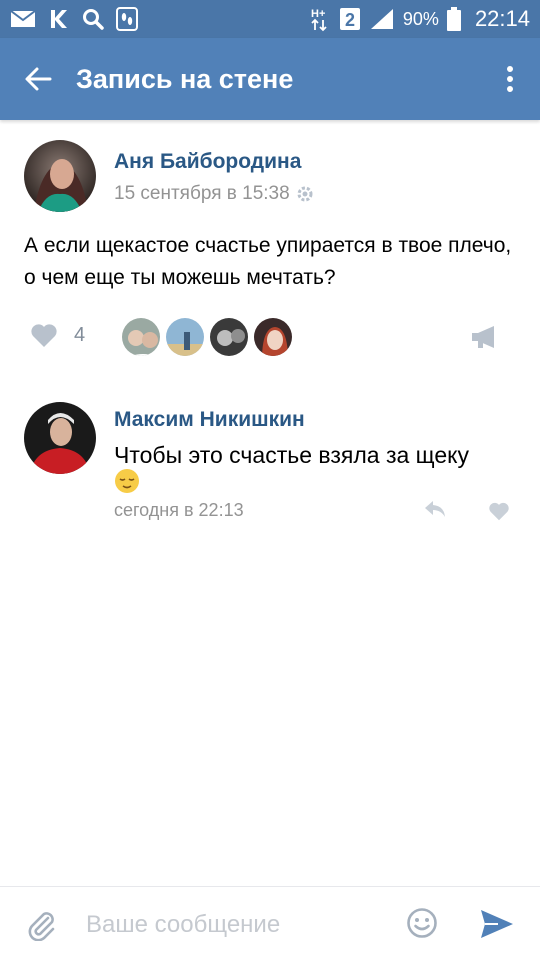 Image resolution: width=540 pixels, height=960 pixels. I want to click on megaphone-icon, so click(483, 337).